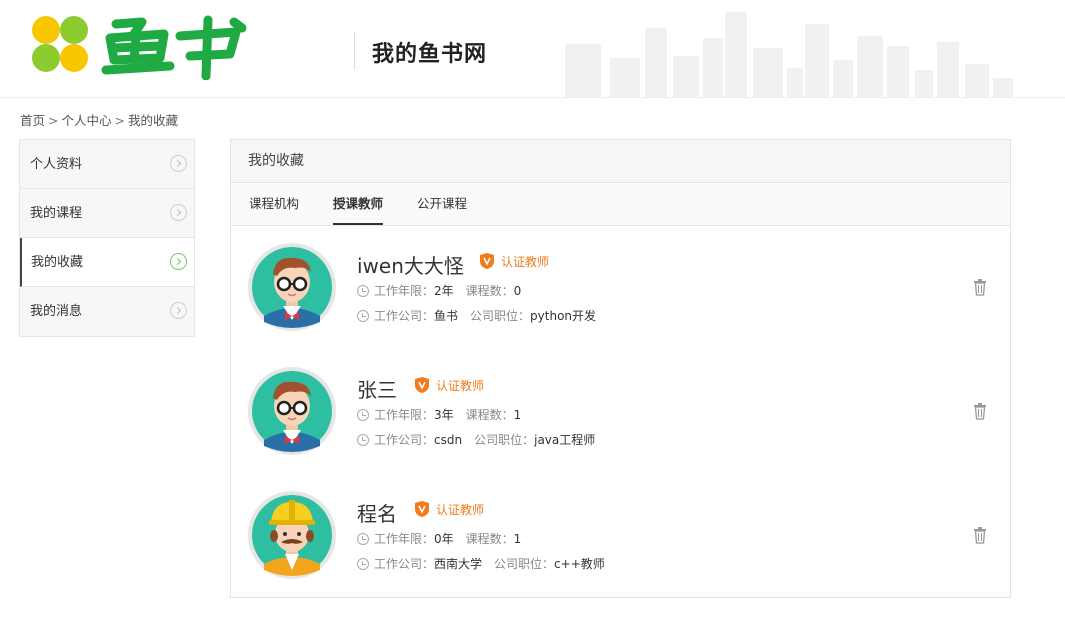 The height and width of the screenshot is (623, 1065). I want to click on company-value: csdn, so click(448, 439).